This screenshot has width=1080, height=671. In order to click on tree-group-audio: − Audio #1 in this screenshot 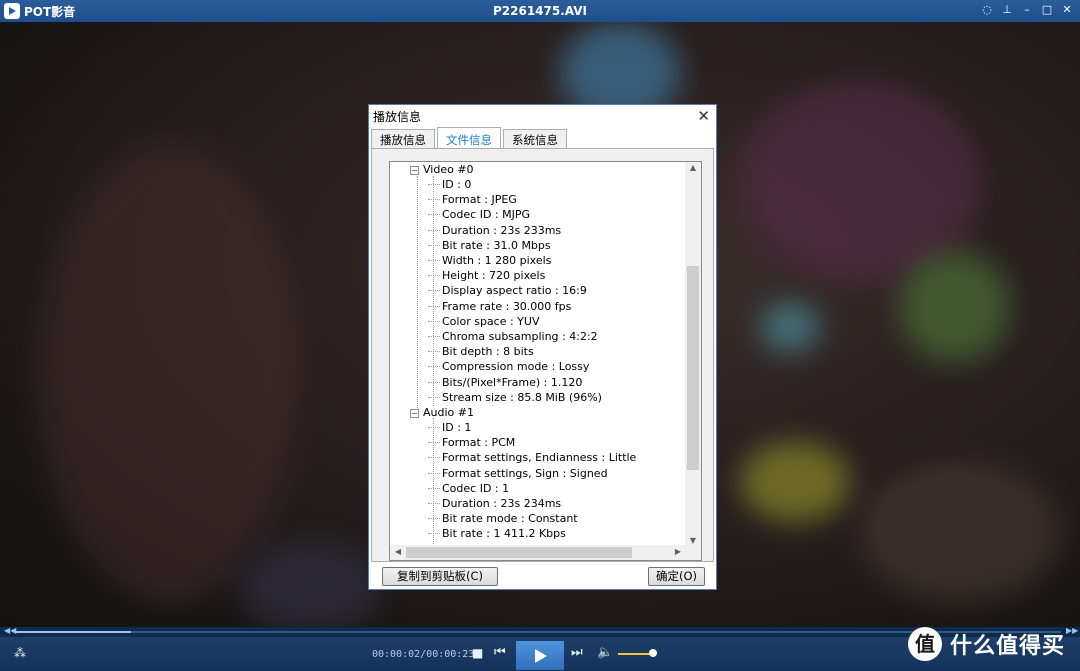, I will do `click(442, 412)`.